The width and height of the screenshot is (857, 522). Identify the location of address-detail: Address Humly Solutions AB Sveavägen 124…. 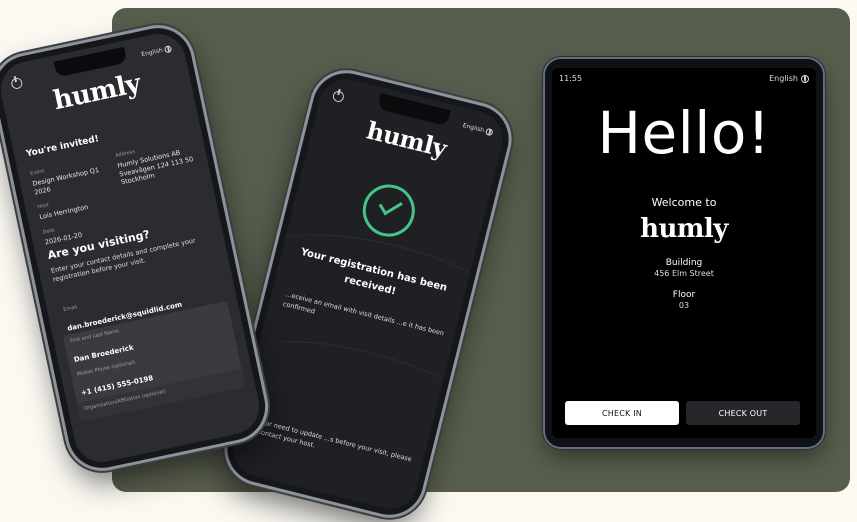
(156, 162).